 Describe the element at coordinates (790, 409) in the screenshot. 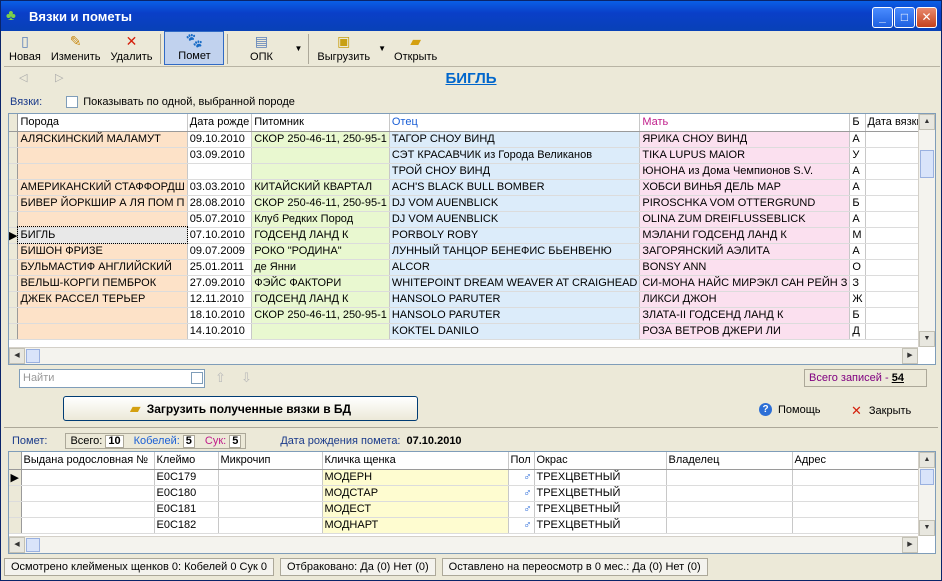

I see `help-button: ? Помощь` at that location.